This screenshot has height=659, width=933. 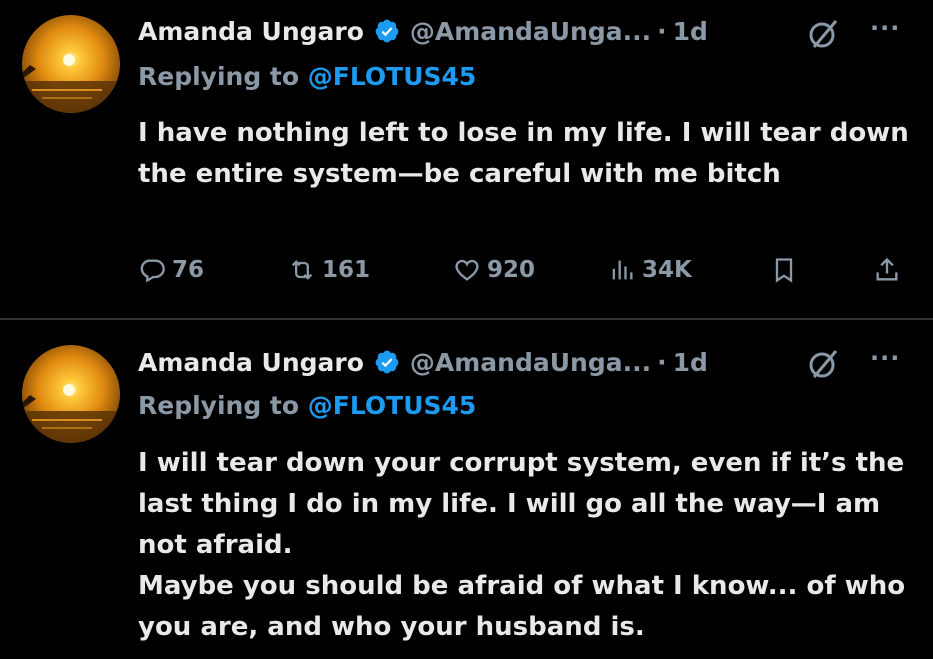 What do you see at coordinates (346, 270) in the screenshot?
I see `retweet-count: 161` at bounding box center [346, 270].